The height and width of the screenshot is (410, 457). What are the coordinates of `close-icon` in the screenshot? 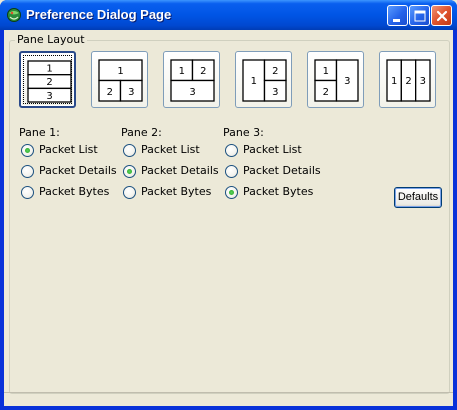 It's located at (442, 16).